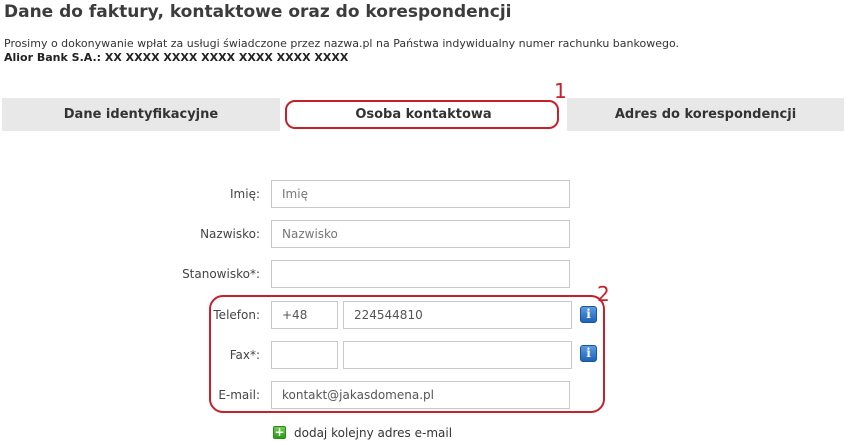 Image resolution: width=846 pixels, height=441 pixels. Describe the element at coordinates (705, 114) in the screenshot. I see `tab-correspondence-address: Adres do korespondencji` at that location.